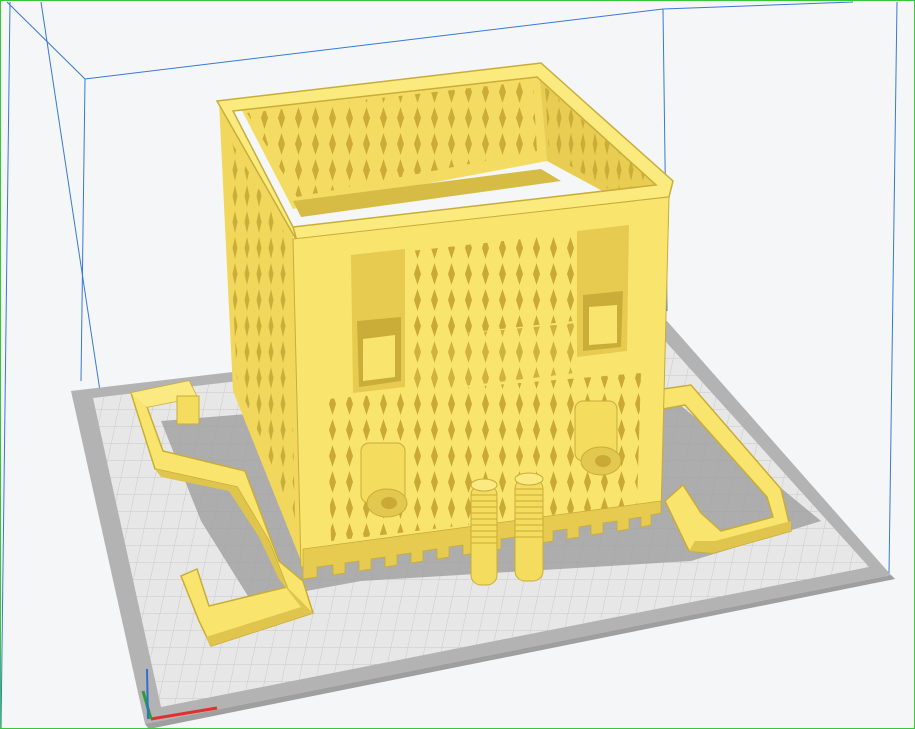  Describe the element at coordinates (378, 321) in the screenshot. I see `left-window` at that location.